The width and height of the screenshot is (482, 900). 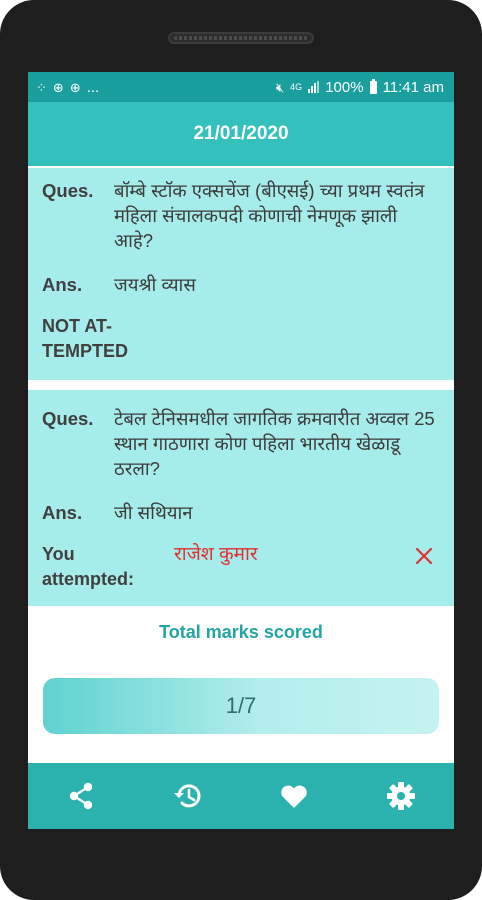 What do you see at coordinates (41, 87) in the screenshot?
I see `notification-icon: ⁘` at bounding box center [41, 87].